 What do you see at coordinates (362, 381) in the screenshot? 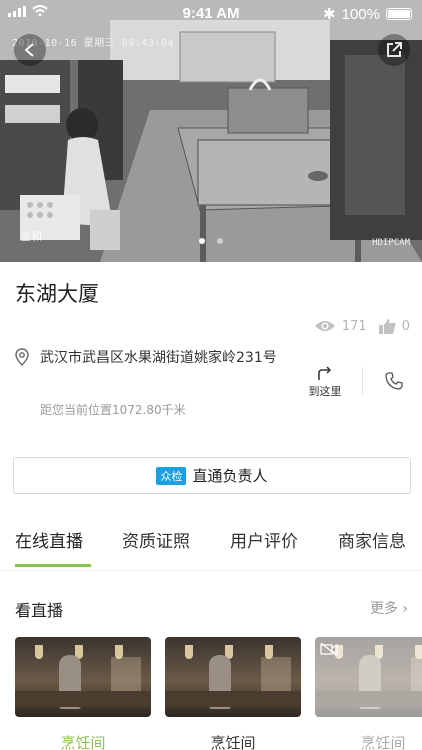
I see `divider` at bounding box center [362, 381].